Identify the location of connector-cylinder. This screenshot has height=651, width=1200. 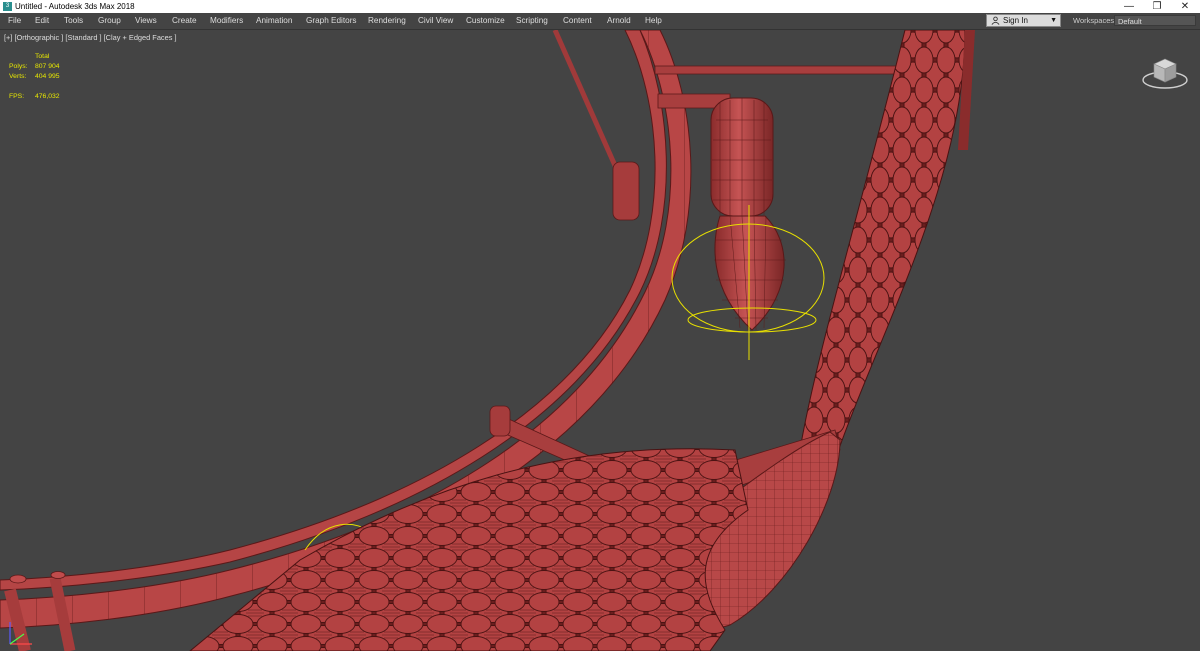
(626, 191).